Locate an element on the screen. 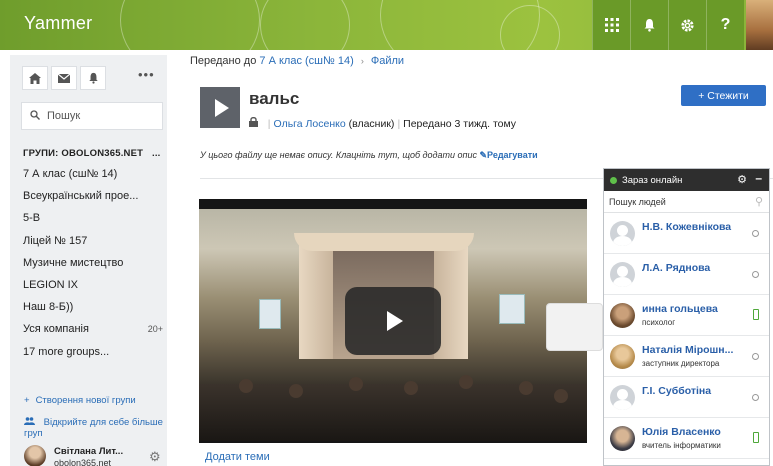 The width and height of the screenshot is (773, 466). more-options-icon: ••• is located at coordinates (146, 74).